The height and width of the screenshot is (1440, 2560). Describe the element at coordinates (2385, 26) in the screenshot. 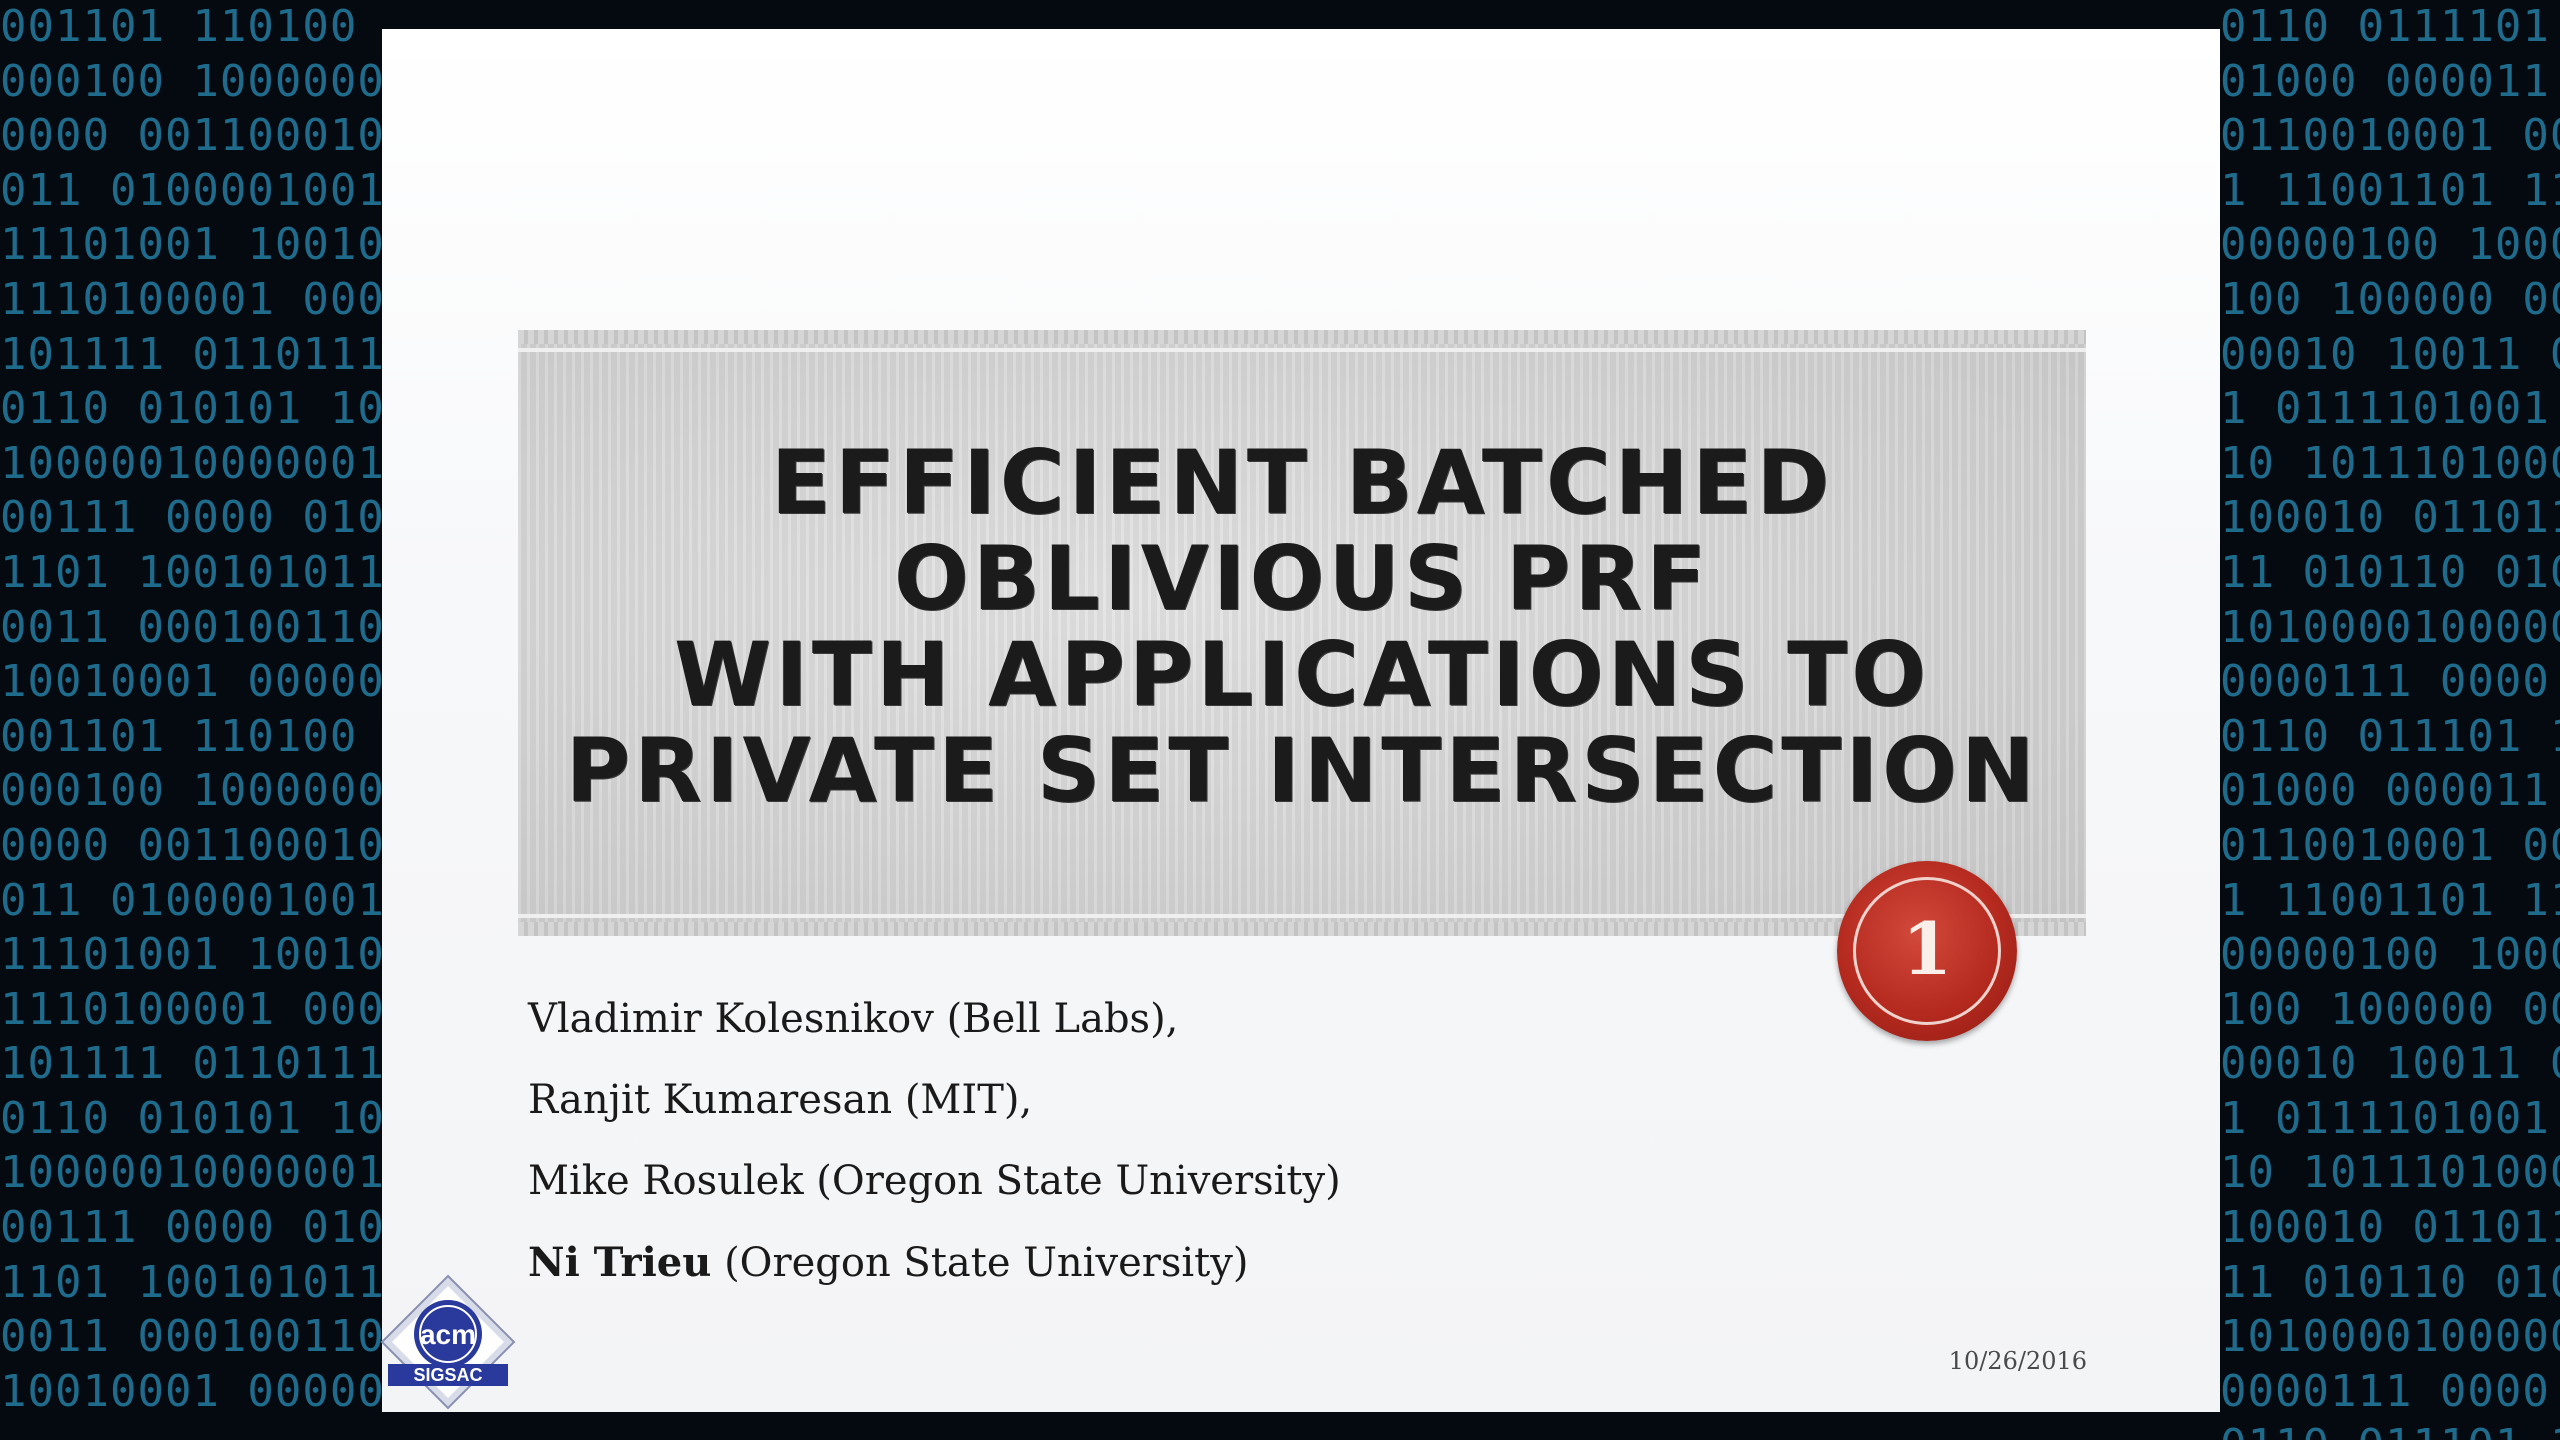

I see `binary-row: 0110 0111101 1` at that location.